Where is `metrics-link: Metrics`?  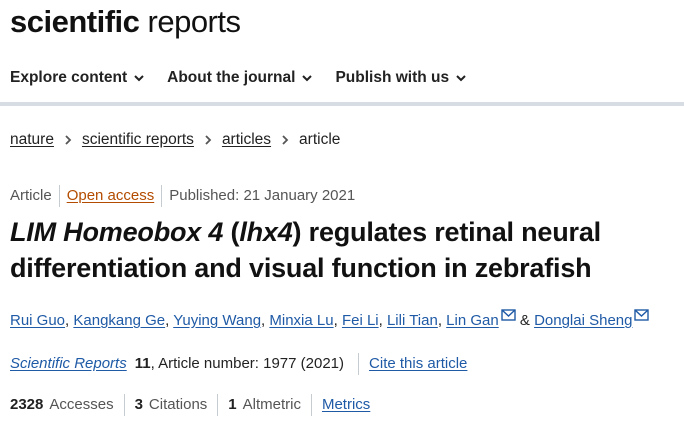
metrics-link: Metrics is located at coordinates (346, 405).